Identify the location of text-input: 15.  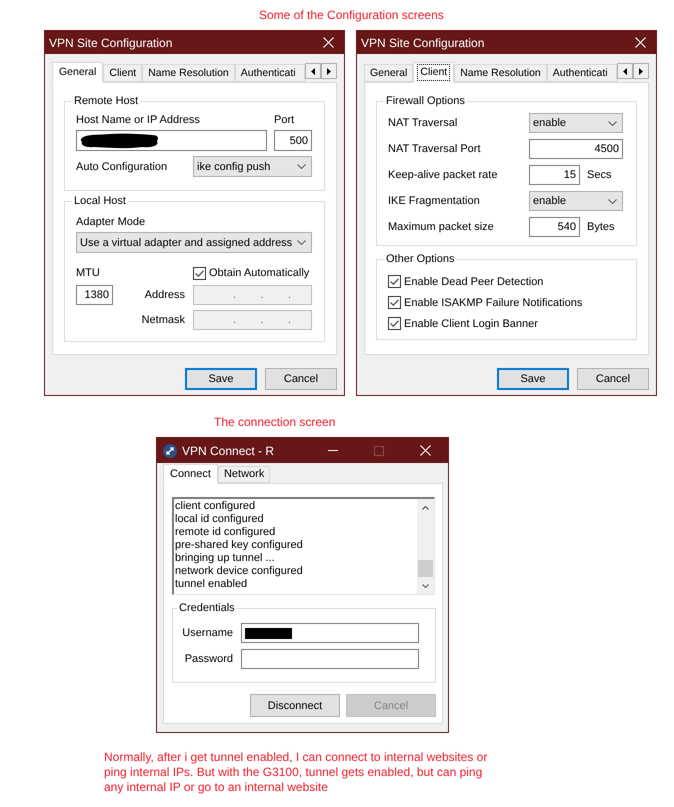
(554, 175).